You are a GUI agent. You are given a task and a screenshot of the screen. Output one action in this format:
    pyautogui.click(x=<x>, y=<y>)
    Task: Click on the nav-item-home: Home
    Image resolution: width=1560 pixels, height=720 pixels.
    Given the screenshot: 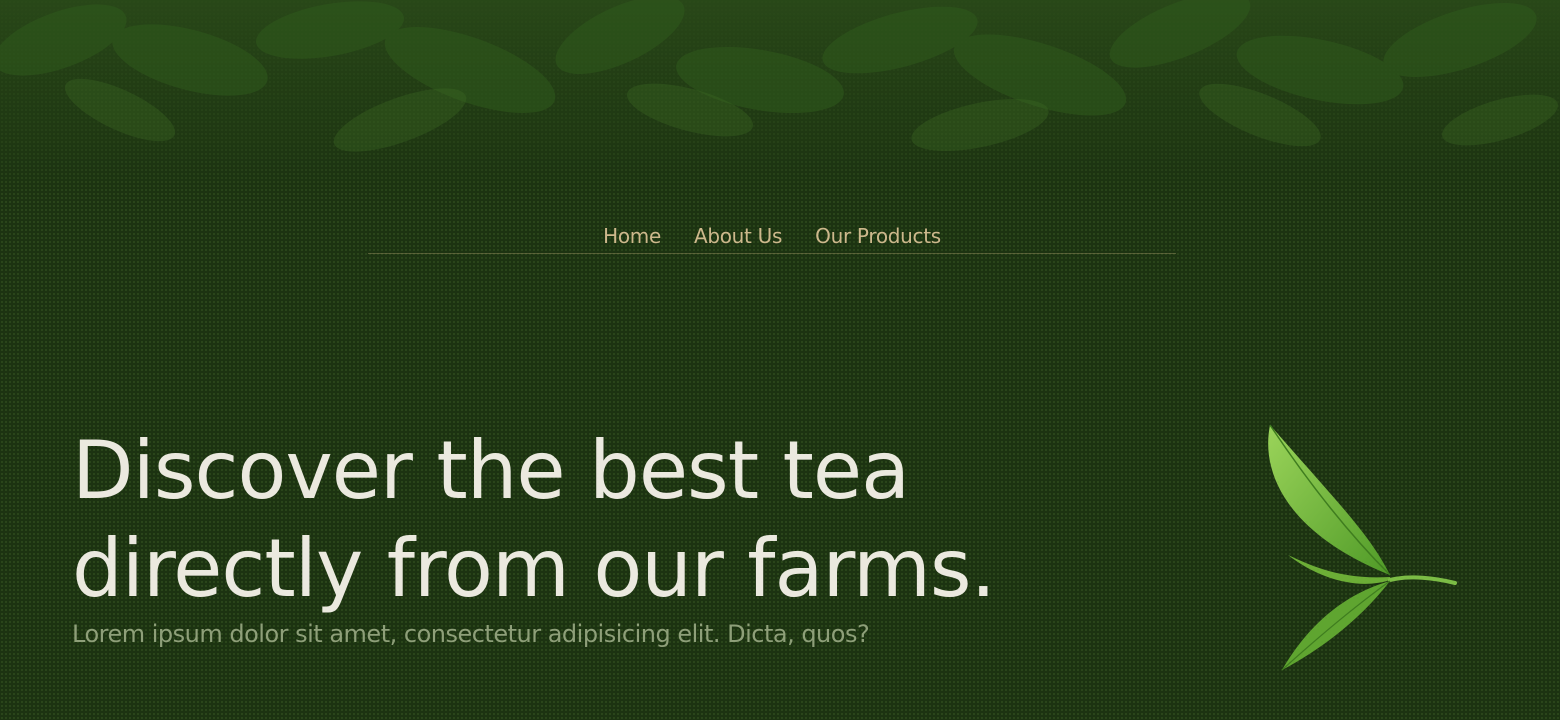 What is the action you would take?
    pyautogui.click(x=632, y=236)
    